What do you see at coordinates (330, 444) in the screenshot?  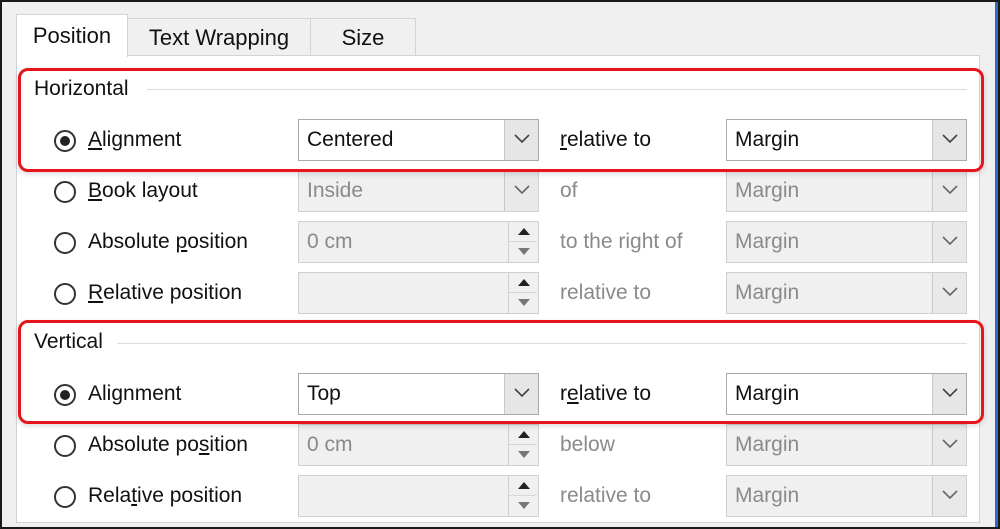 I see `spinner-value: 0 cm` at bounding box center [330, 444].